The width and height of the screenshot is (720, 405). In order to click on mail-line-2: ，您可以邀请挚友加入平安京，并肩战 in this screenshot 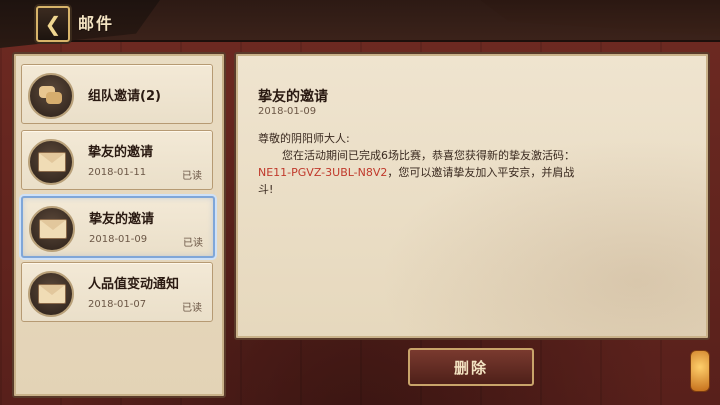, I will do `click(481, 172)`.